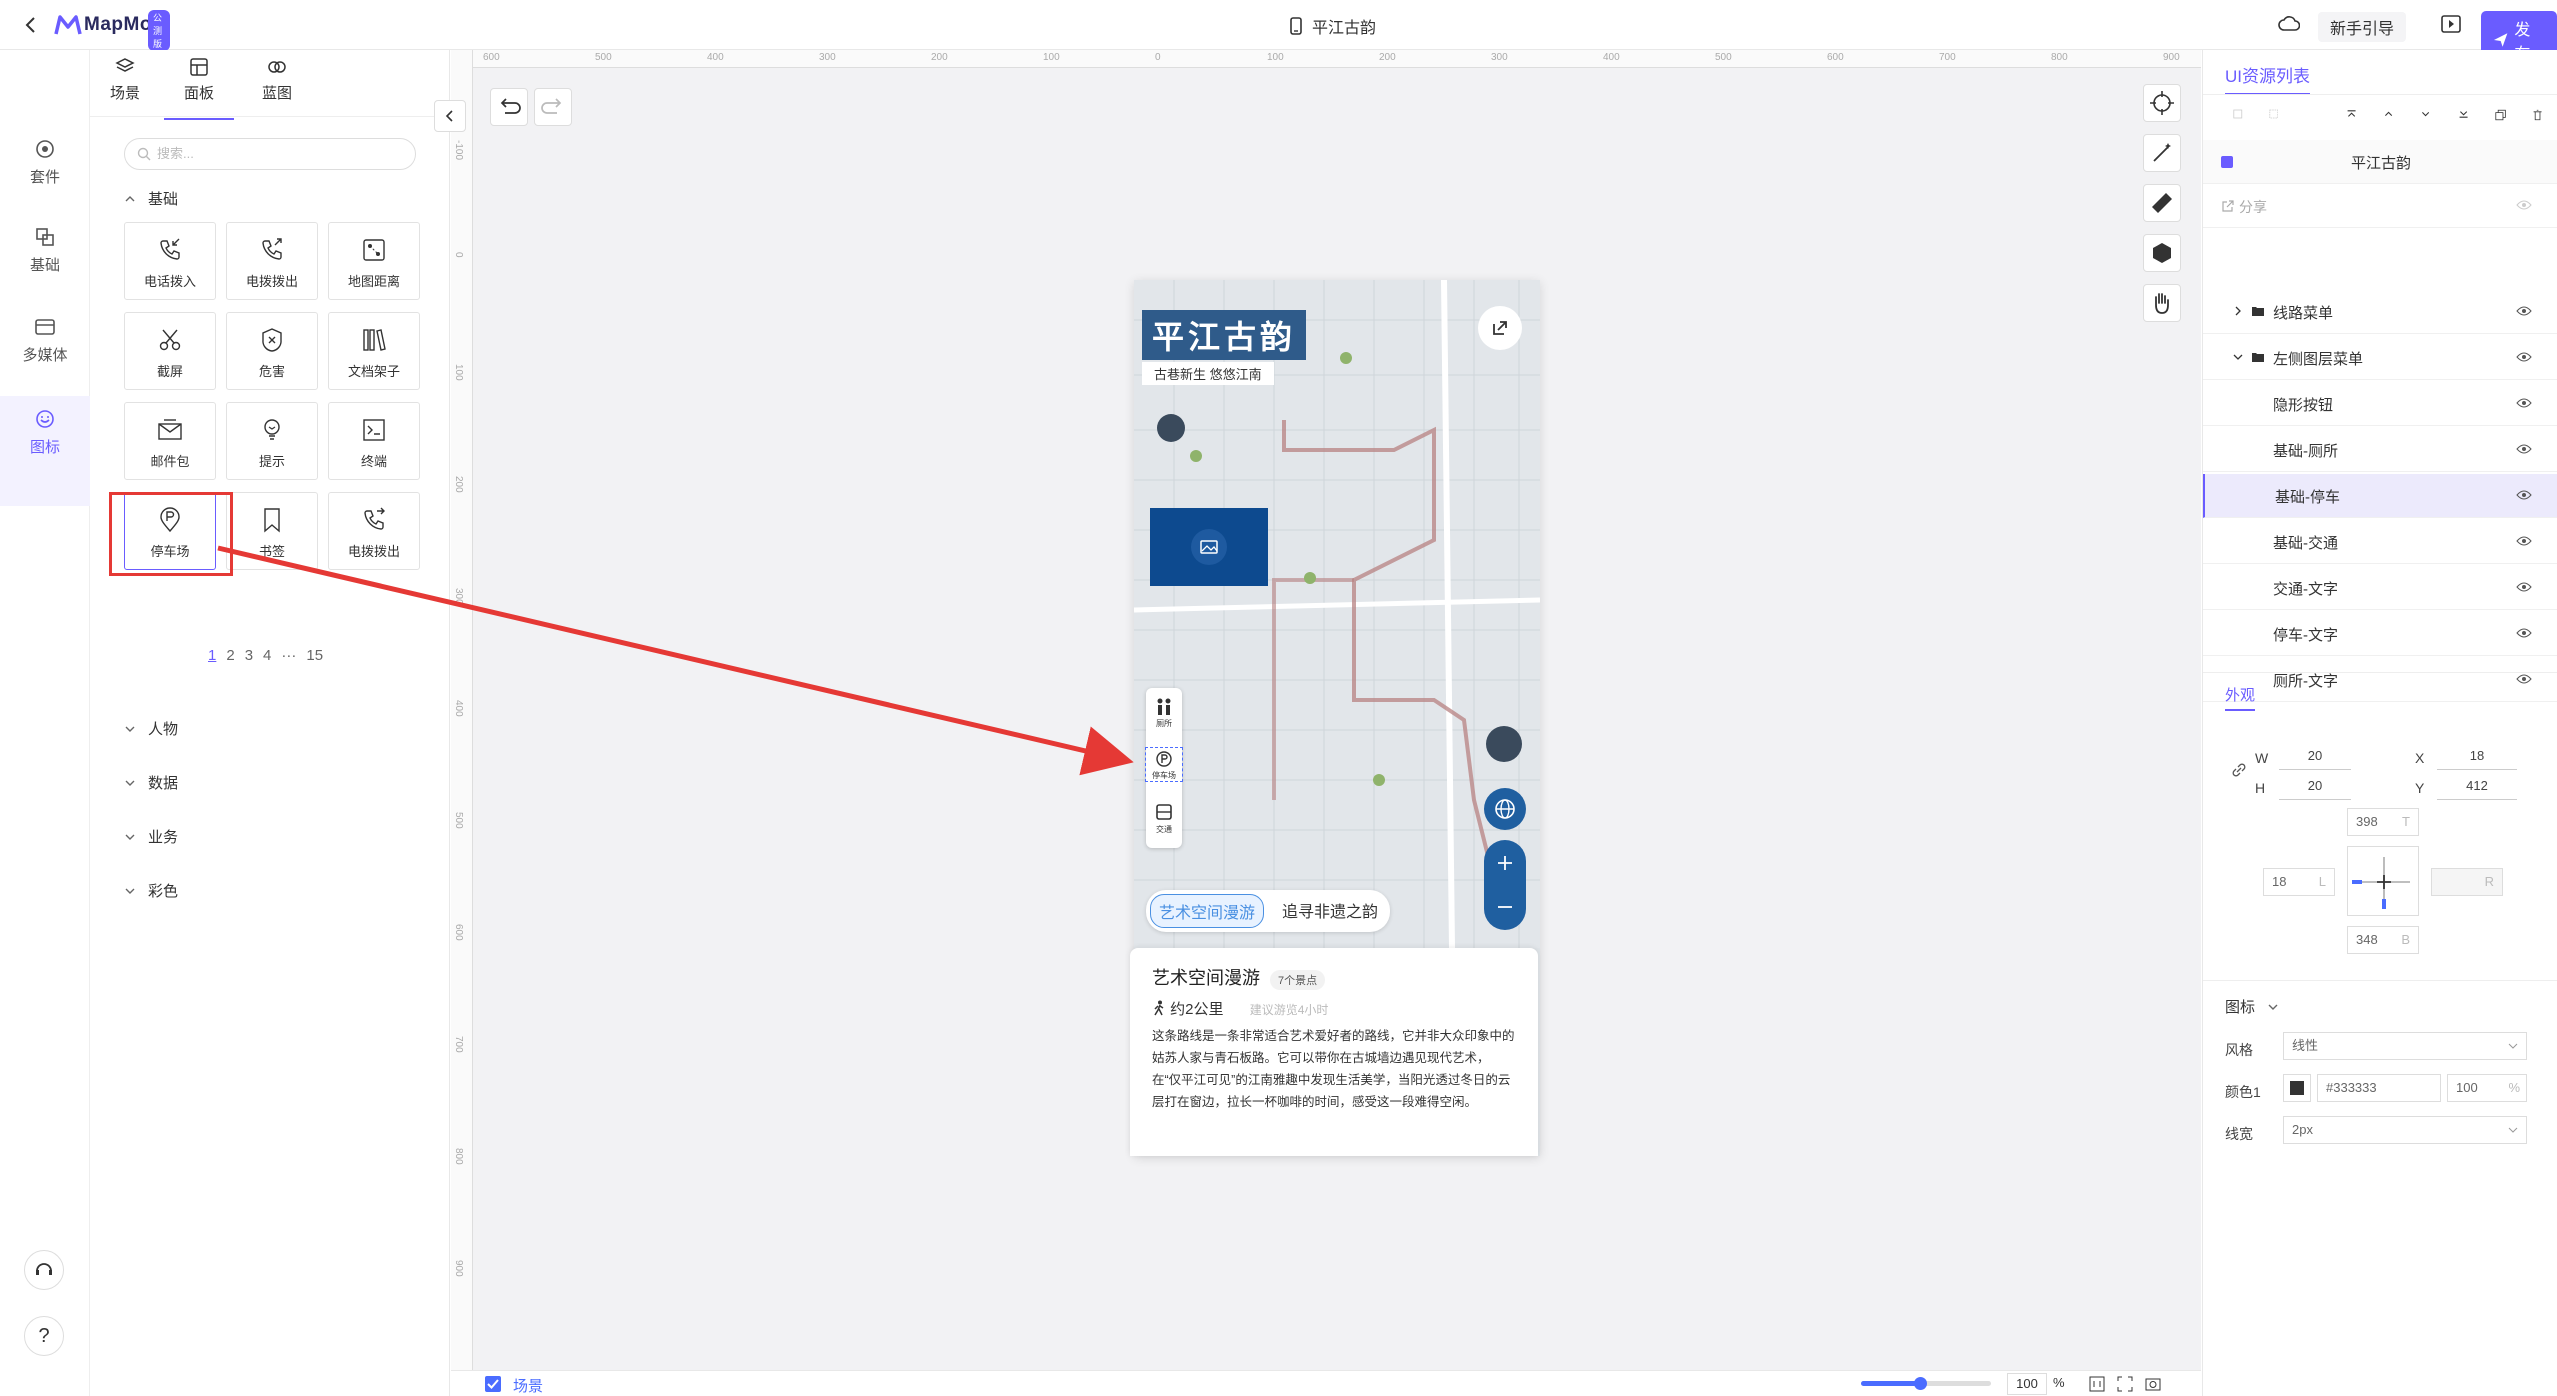 The height and width of the screenshot is (1396, 2557). Describe the element at coordinates (2380, 312) in the screenshot. I see `layer-item: 线路菜单` at that location.